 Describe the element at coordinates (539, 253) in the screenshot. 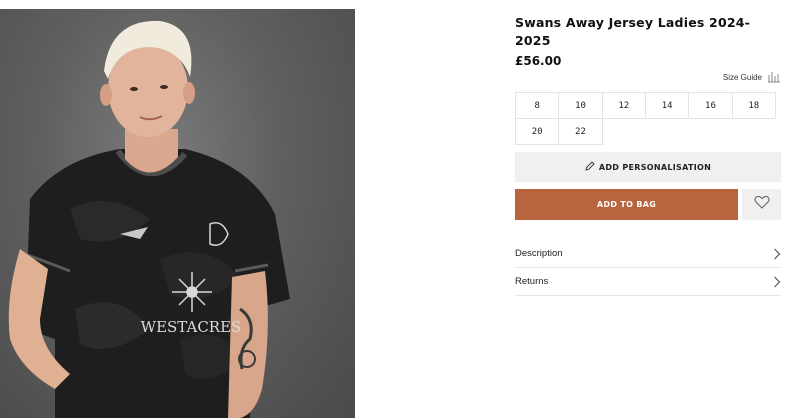

I see `description-label: Description` at that location.